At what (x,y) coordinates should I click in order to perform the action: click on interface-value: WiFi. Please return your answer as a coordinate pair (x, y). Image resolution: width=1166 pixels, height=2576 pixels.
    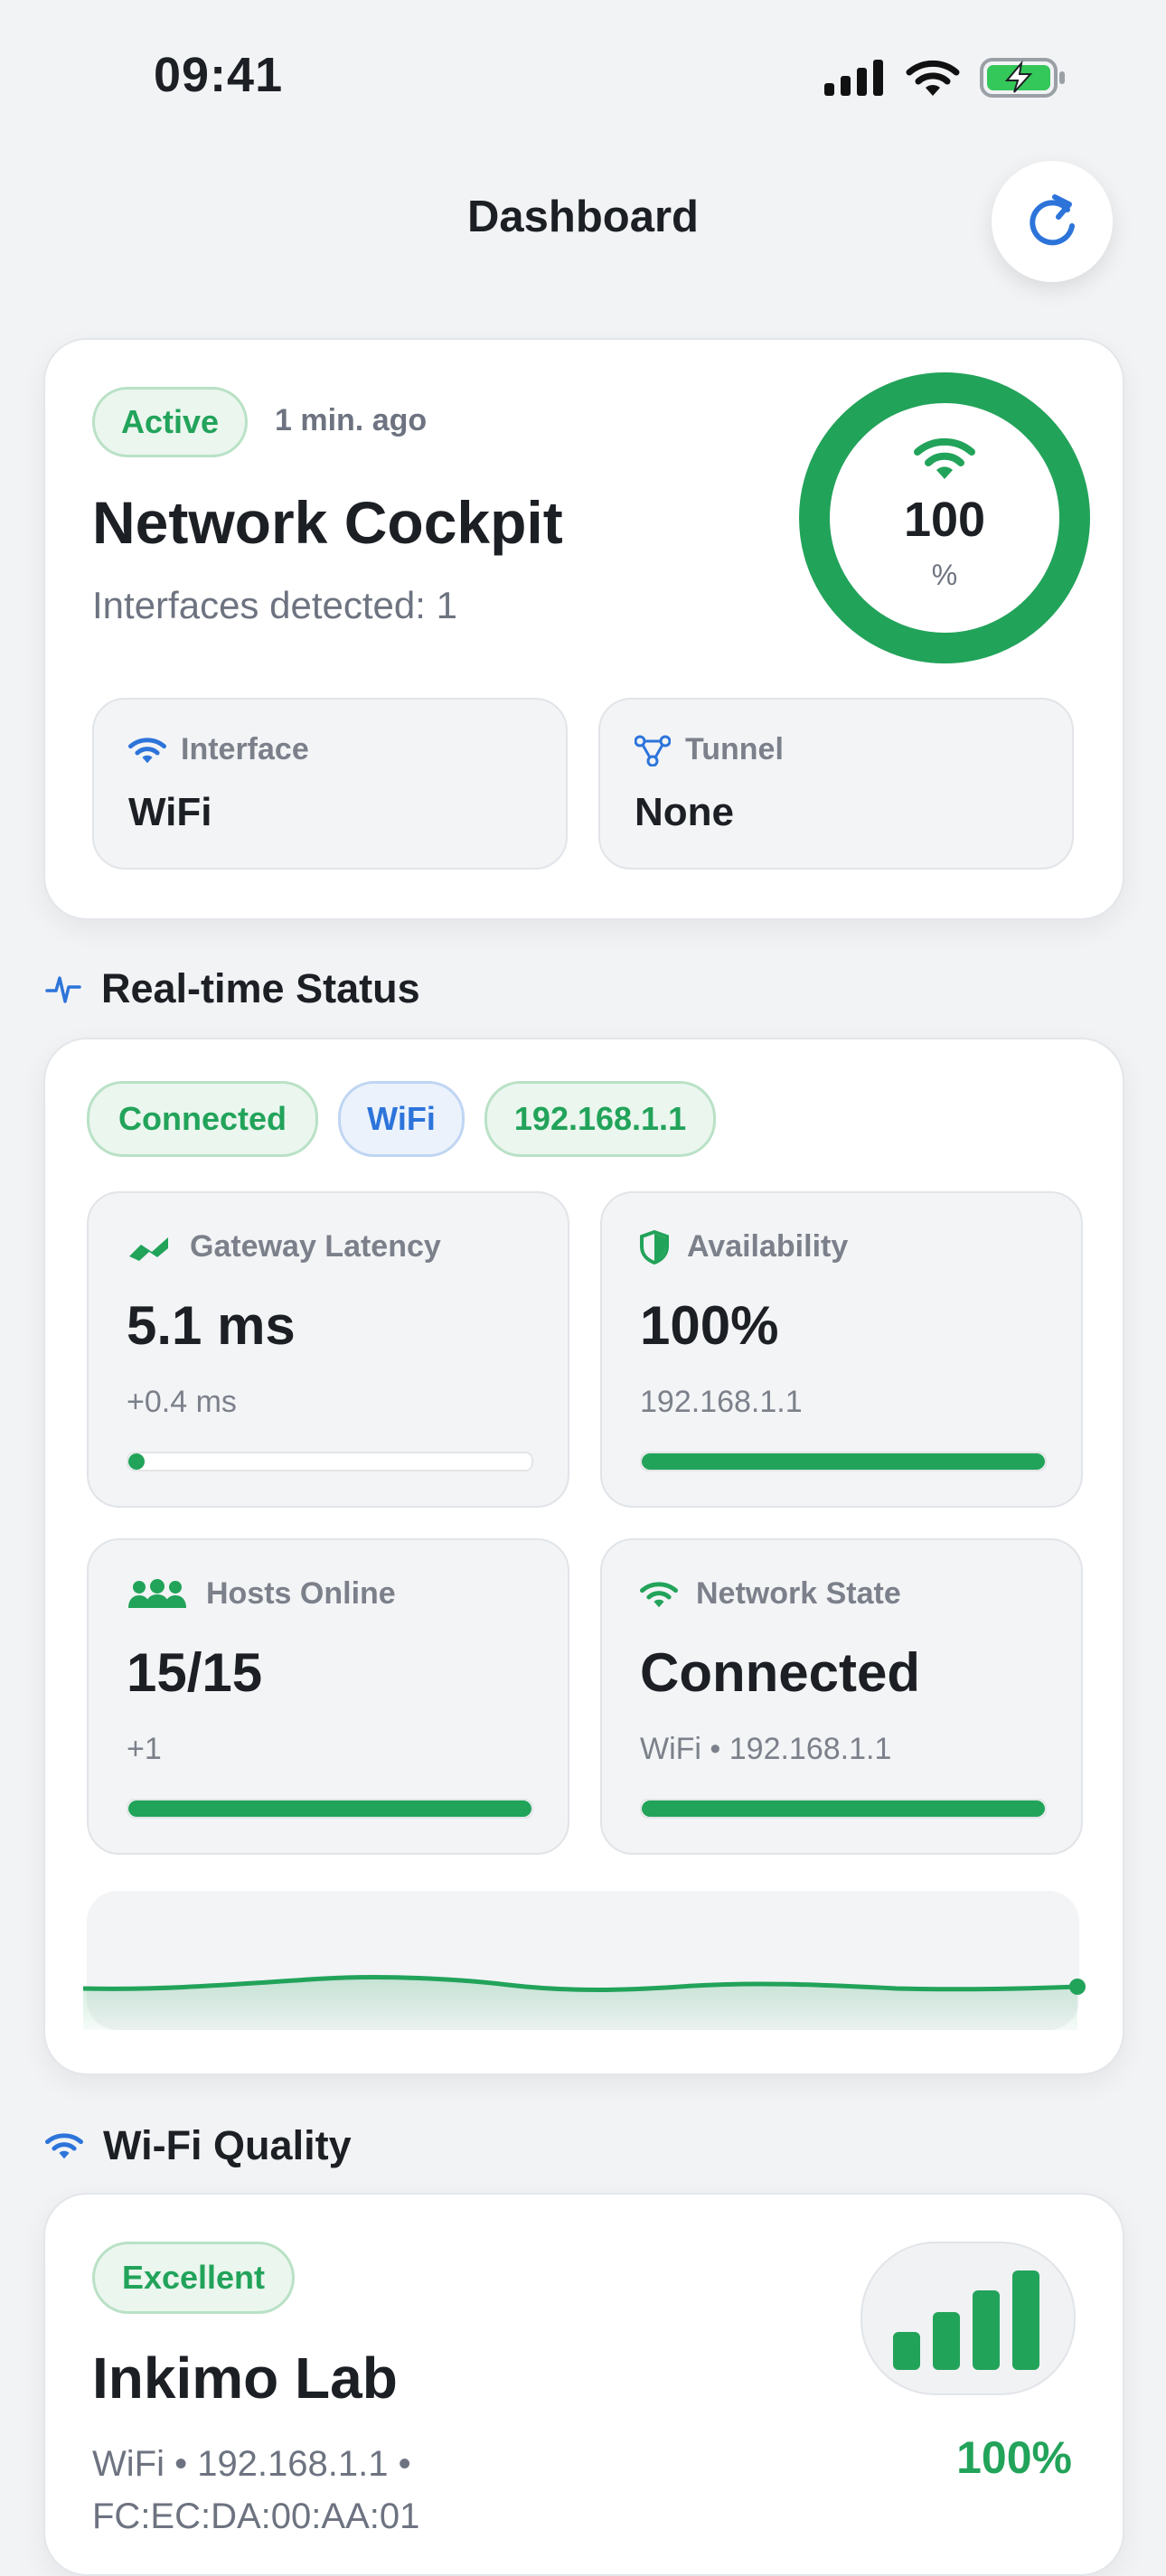
    Looking at the image, I should click on (170, 812).